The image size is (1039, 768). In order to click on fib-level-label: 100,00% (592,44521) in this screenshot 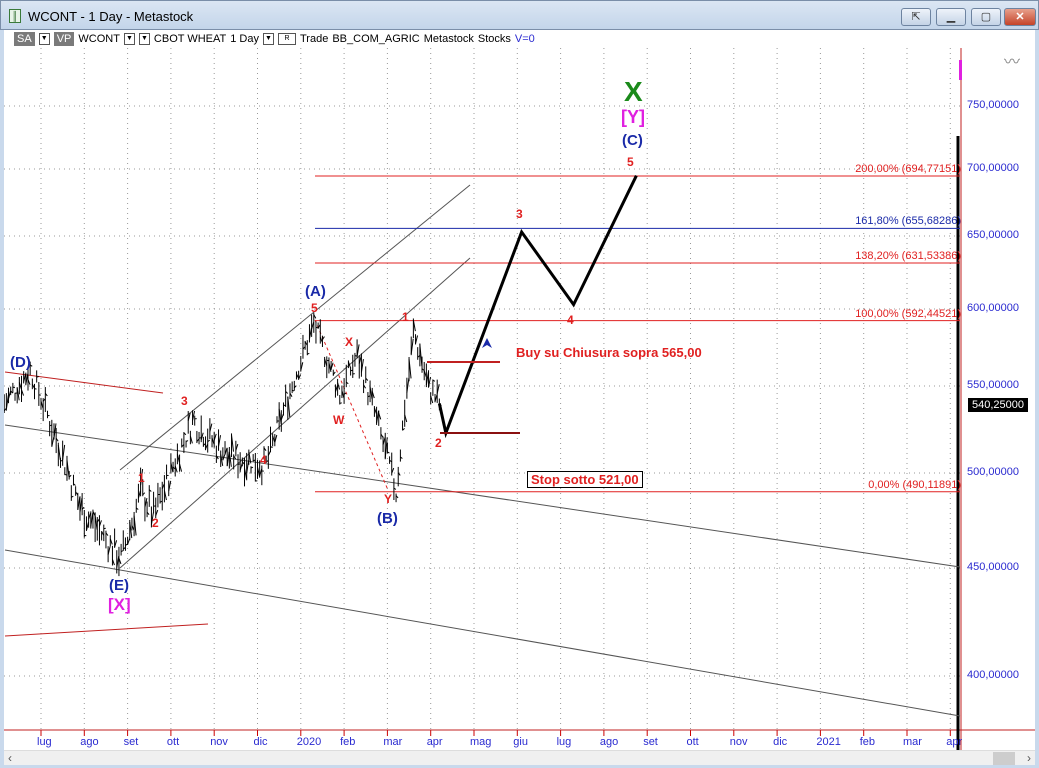, I will do `click(908, 313)`.